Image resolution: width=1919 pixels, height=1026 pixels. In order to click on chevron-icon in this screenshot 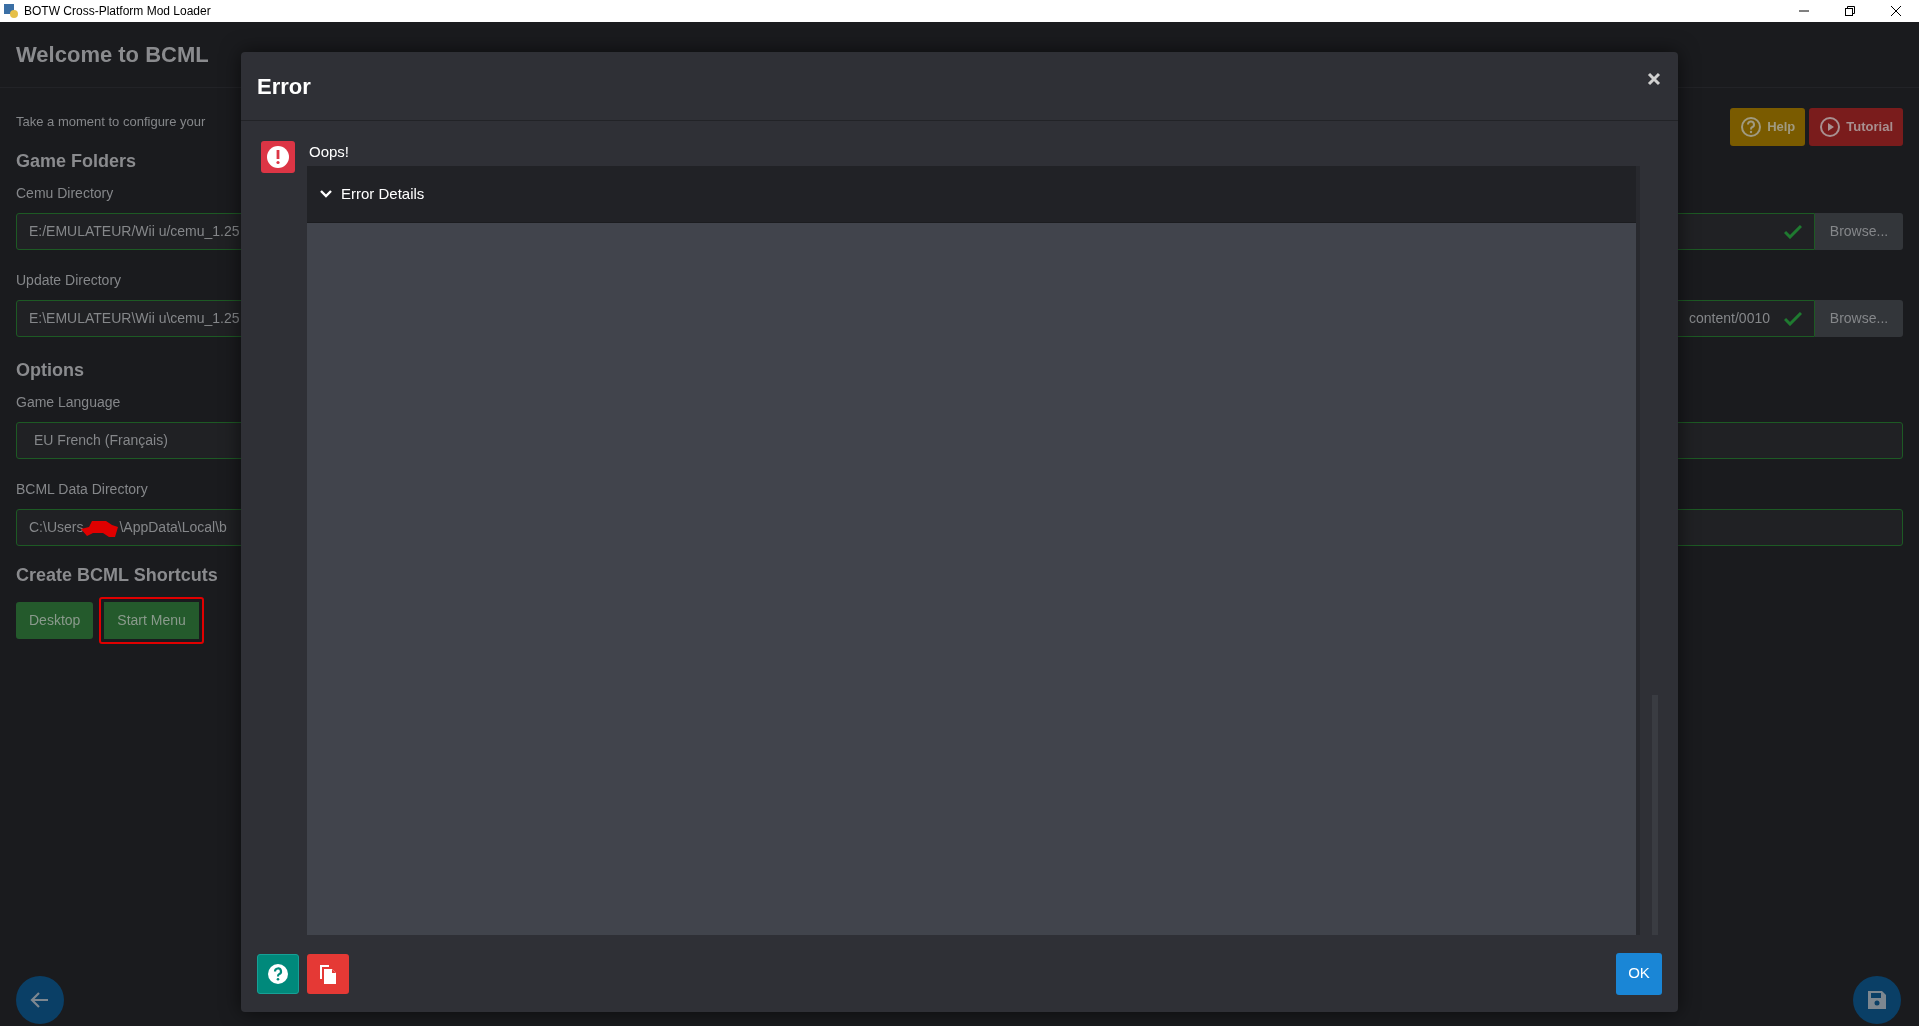, I will do `click(326, 194)`.